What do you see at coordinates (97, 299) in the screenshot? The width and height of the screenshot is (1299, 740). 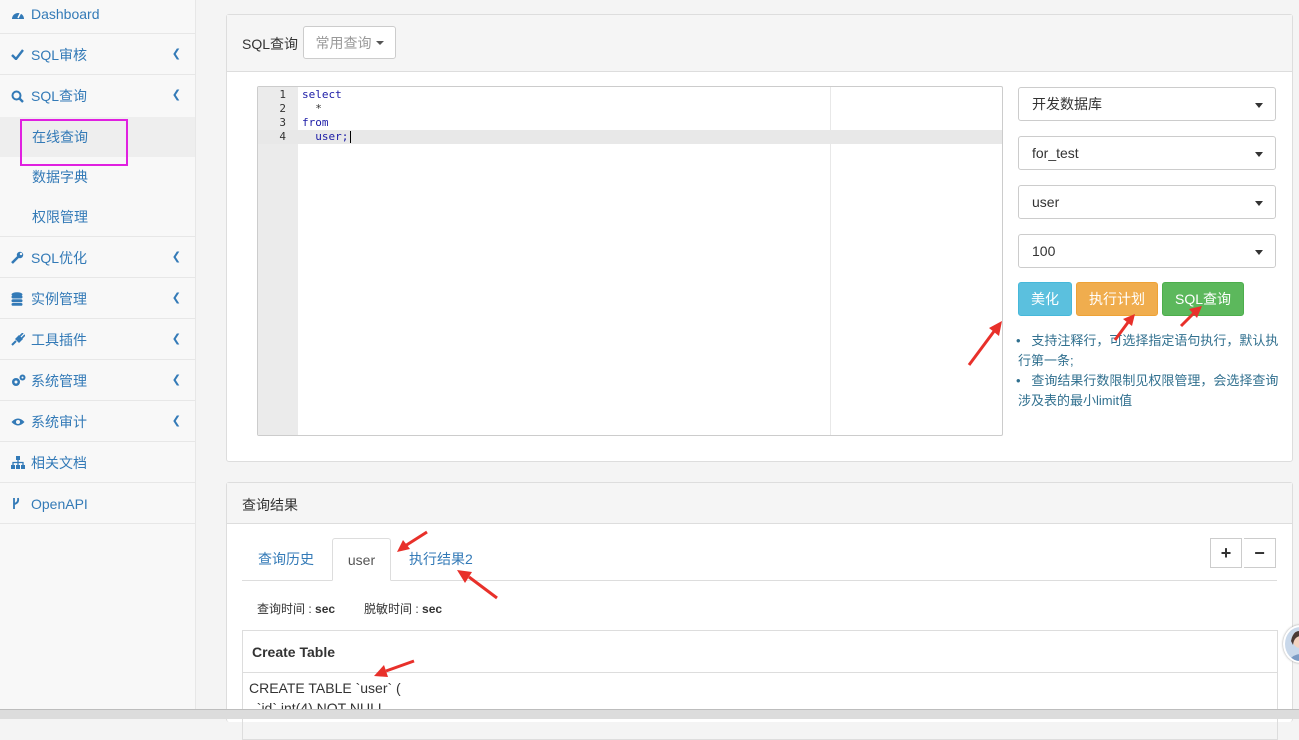 I see `sidebar-item-instances: 实例管理 ❮` at bounding box center [97, 299].